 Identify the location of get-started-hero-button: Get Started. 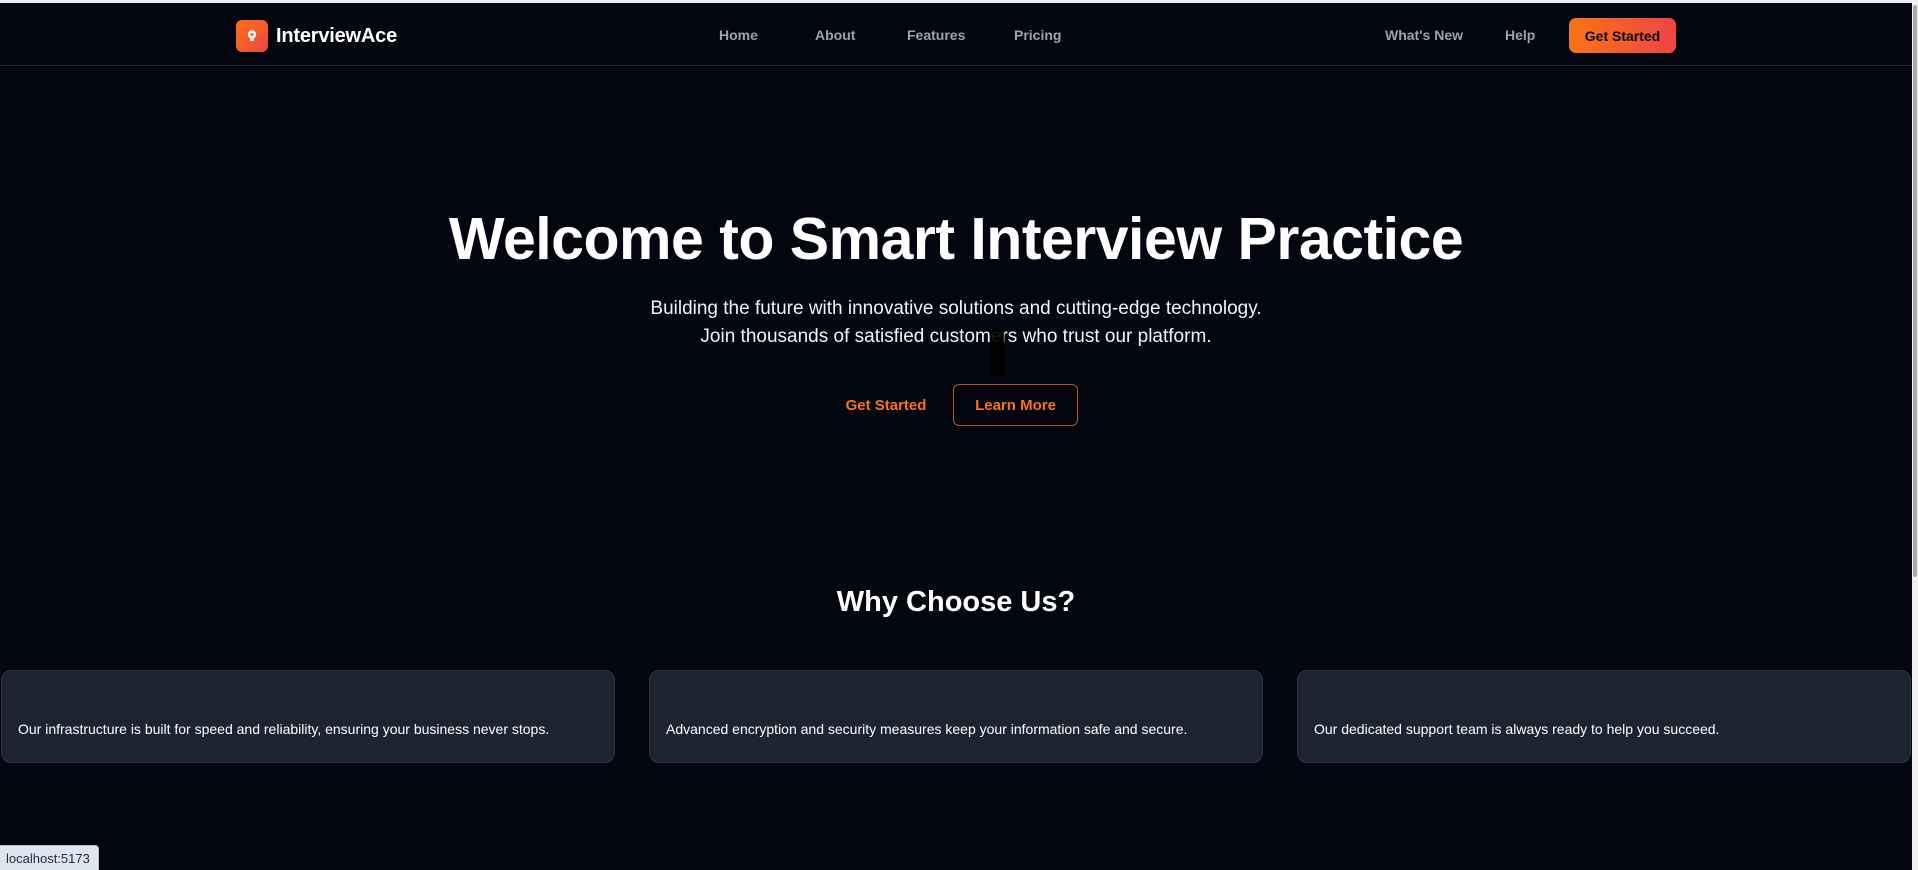
(886, 405).